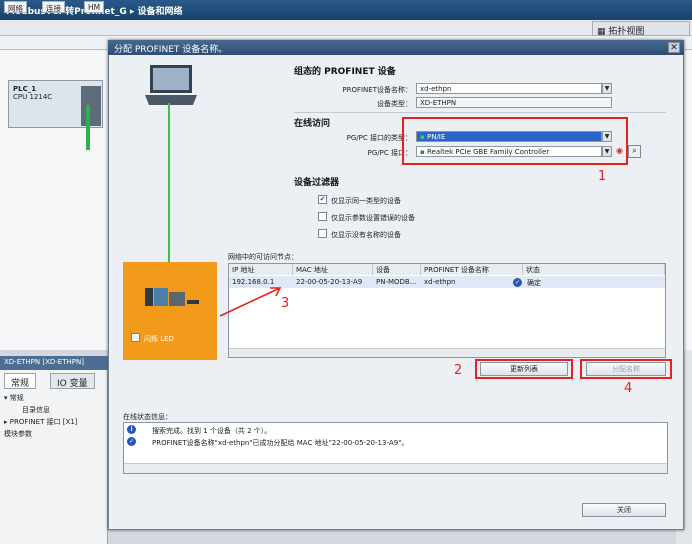 This screenshot has height=544, width=692. Describe the element at coordinates (458, 370) in the screenshot. I see `annotation-2: 2` at that location.